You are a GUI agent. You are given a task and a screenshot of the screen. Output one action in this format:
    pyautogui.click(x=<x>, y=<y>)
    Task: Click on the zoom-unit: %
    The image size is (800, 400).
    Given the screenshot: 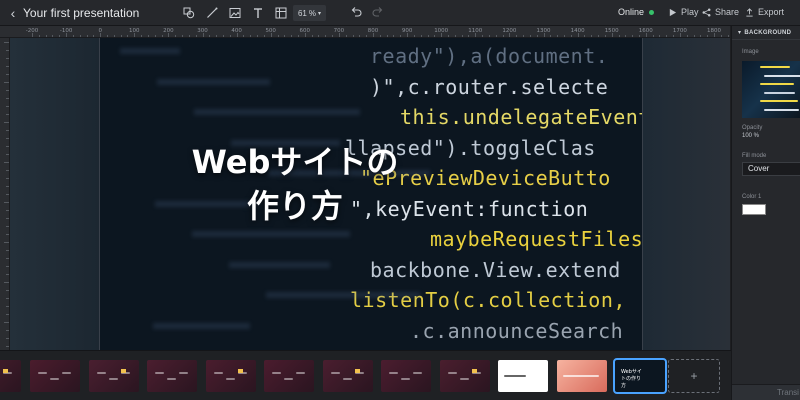 What is the action you would take?
    pyautogui.click(x=312, y=13)
    